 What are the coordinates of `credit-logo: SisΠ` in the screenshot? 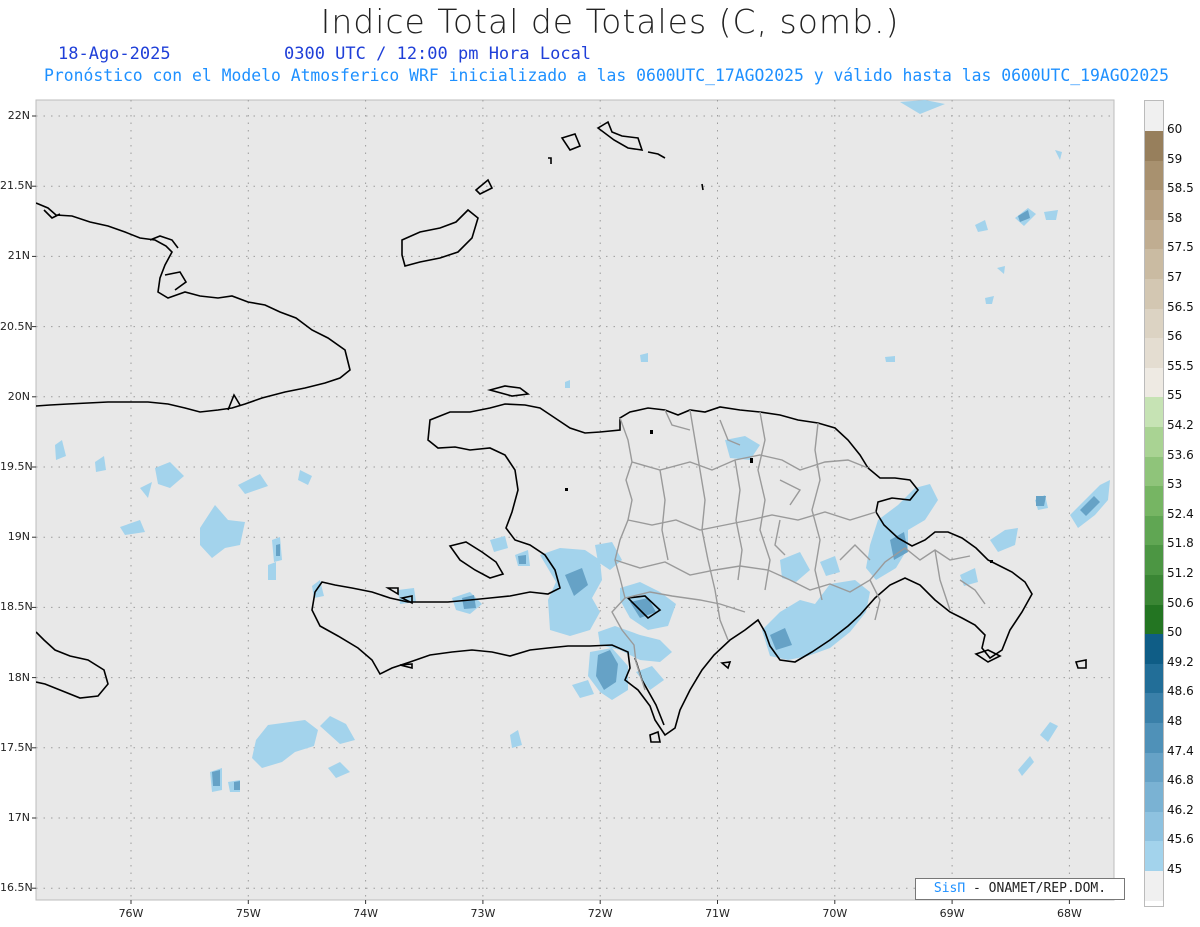 It's located at (949, 888).